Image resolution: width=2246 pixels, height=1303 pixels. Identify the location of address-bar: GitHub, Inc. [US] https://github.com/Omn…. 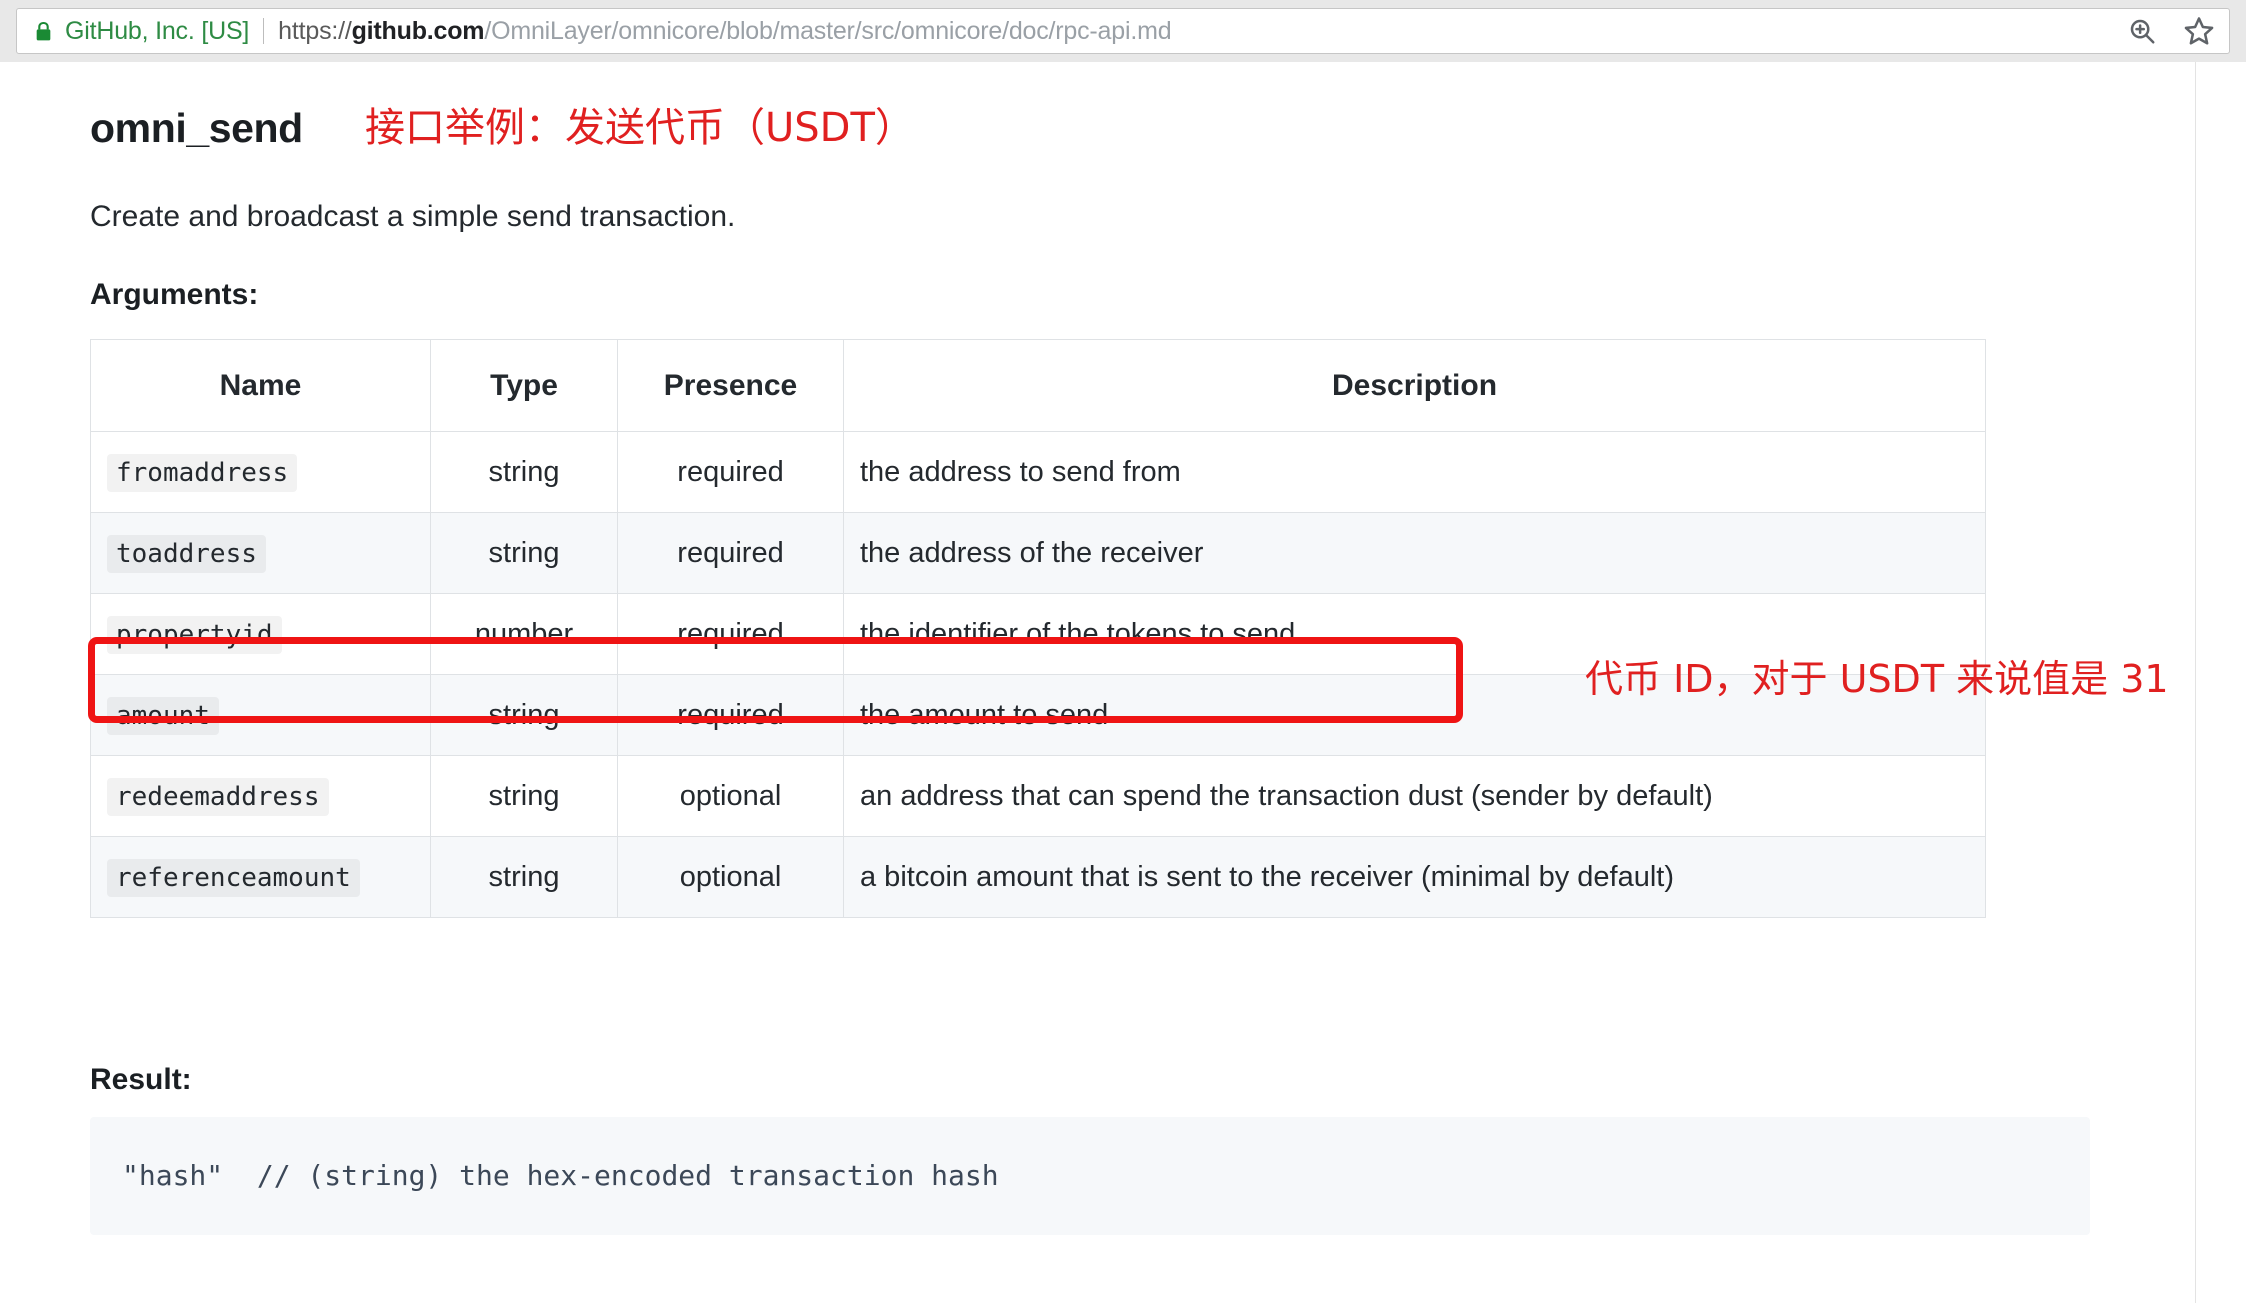
(1123, 31).